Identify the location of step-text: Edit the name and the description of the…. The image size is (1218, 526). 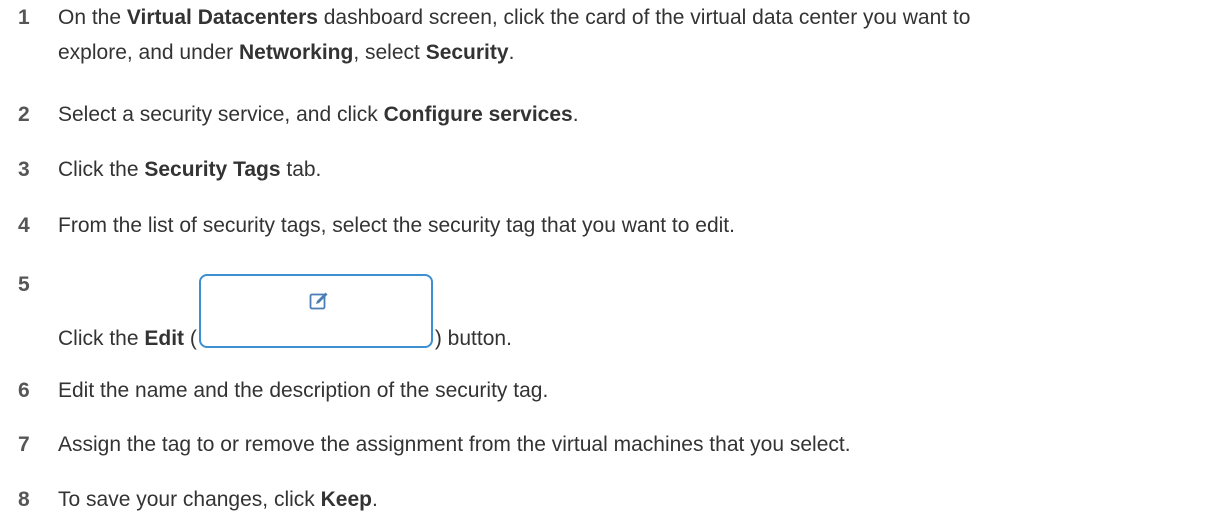
(303, 390).